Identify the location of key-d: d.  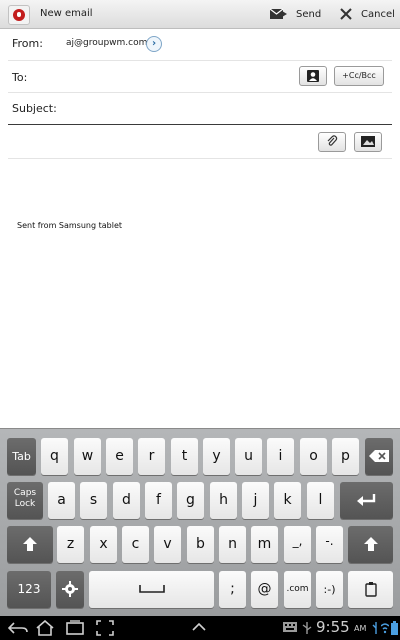
(126, 500).